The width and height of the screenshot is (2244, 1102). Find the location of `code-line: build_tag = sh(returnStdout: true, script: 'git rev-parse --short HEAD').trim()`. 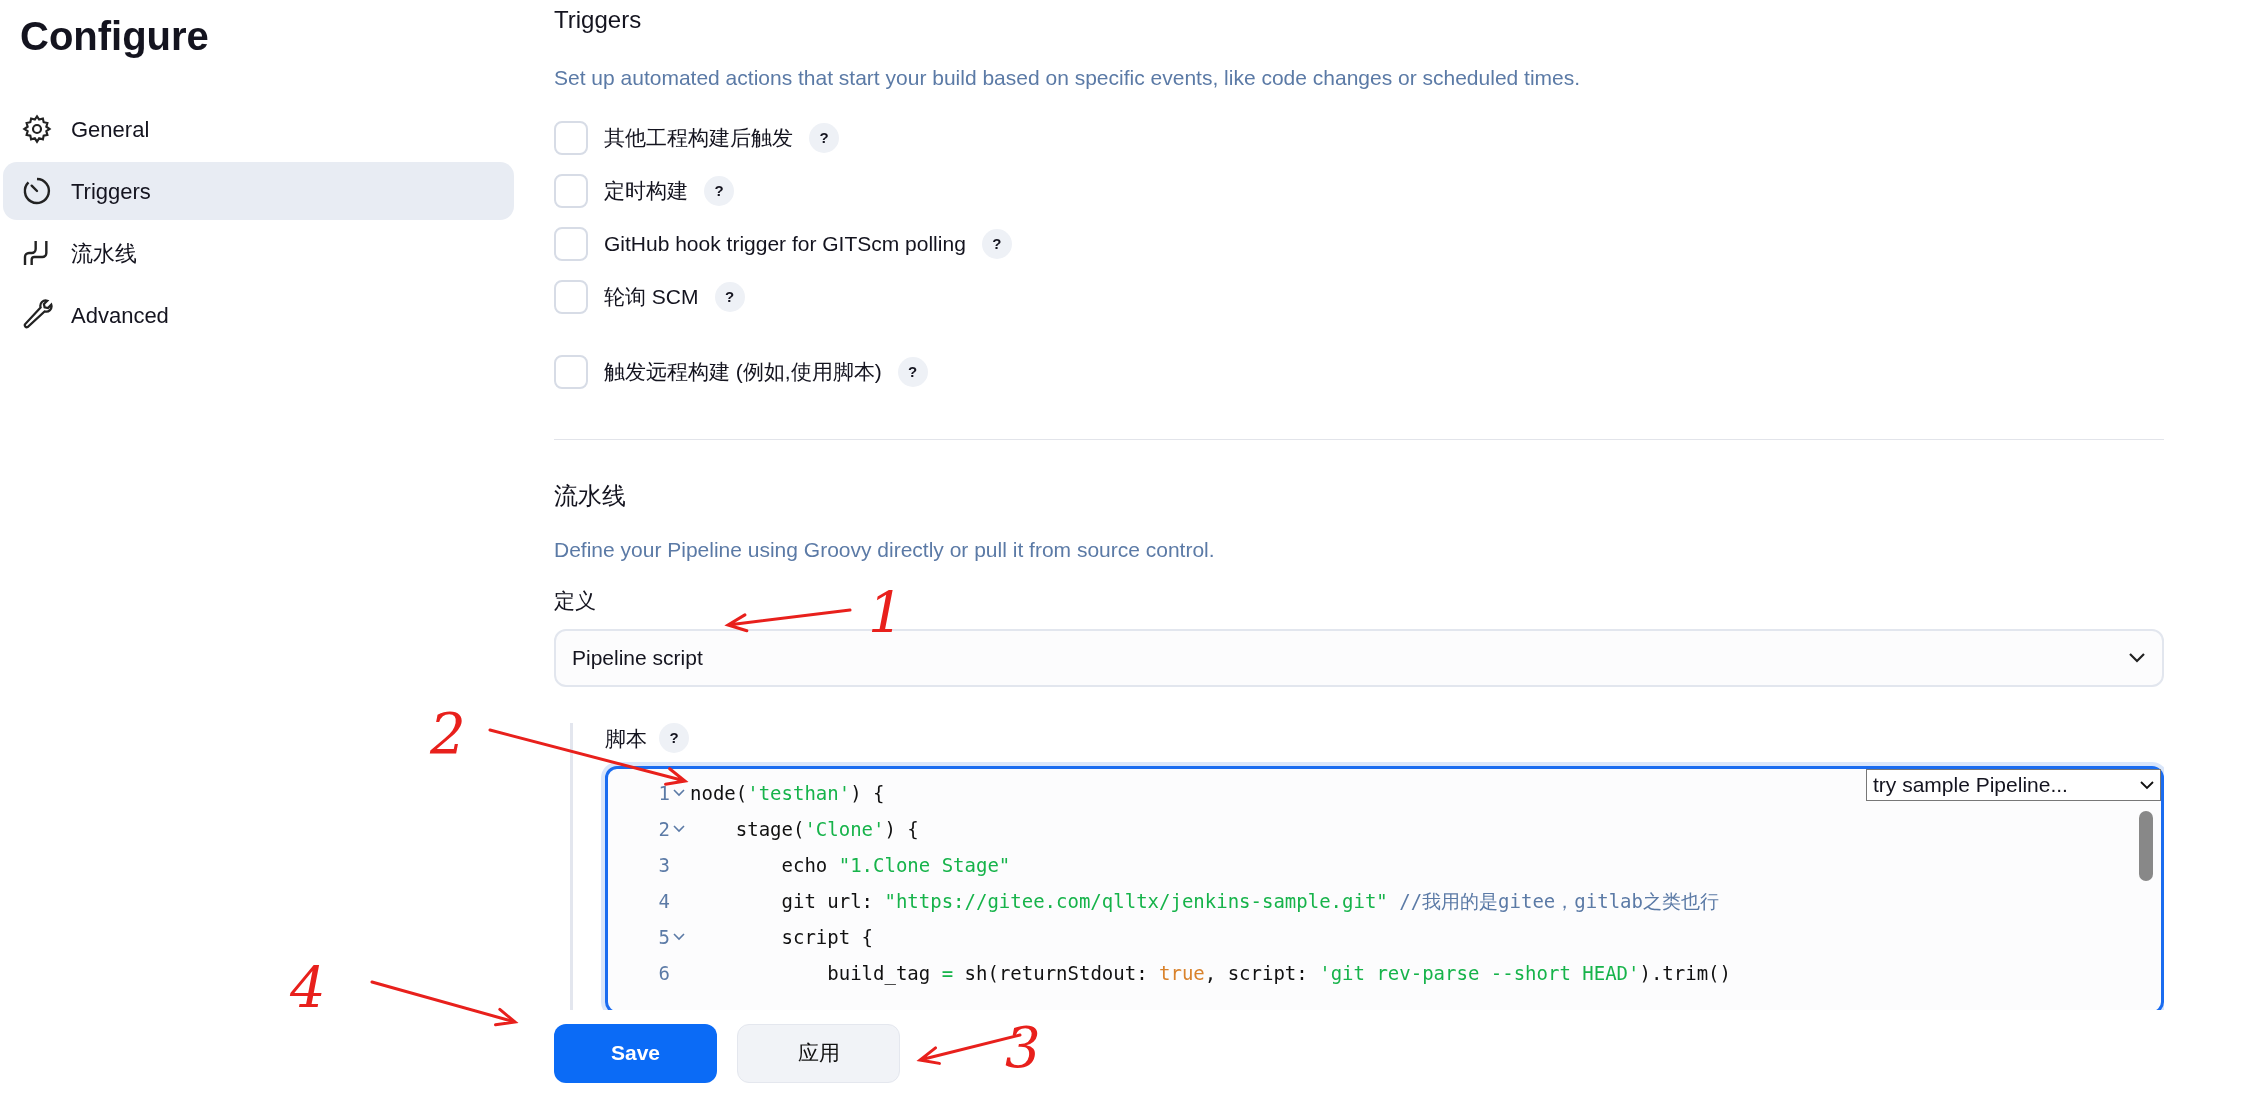

code-line: build_tag = sh(returnStdout: true, script: 'git rev-parse --short HEAD').trim() is located at coordinates (1278, 973).